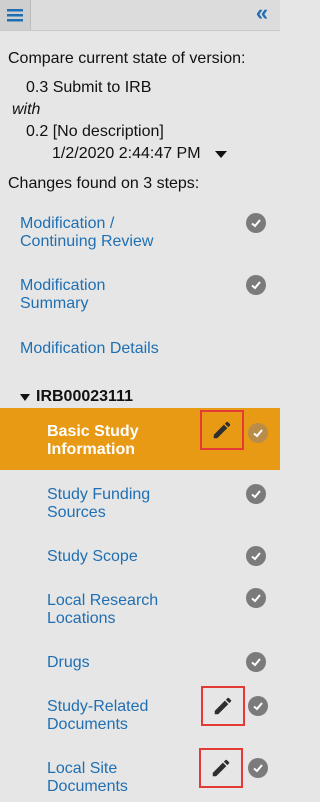 This screenshot has height=802, width=320. I want to click on step-label-line1: Modification /, so click(67, 223).